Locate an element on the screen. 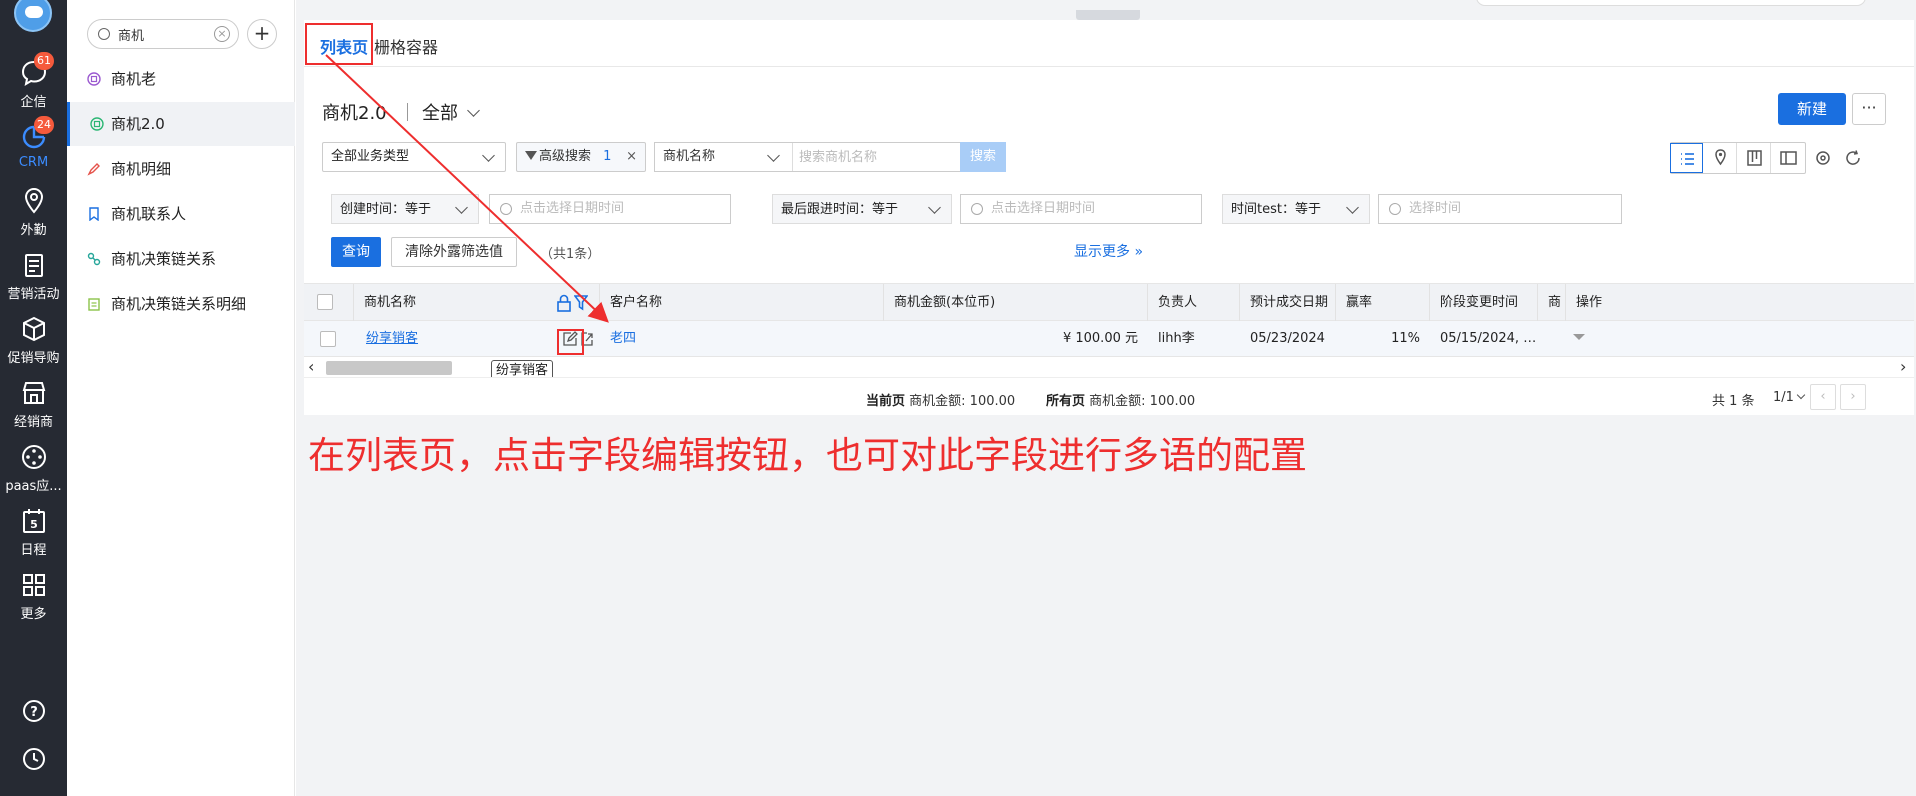 The image size is (1916, 796). rail-item-label: 外勤 is located at coordinates (33, 230).